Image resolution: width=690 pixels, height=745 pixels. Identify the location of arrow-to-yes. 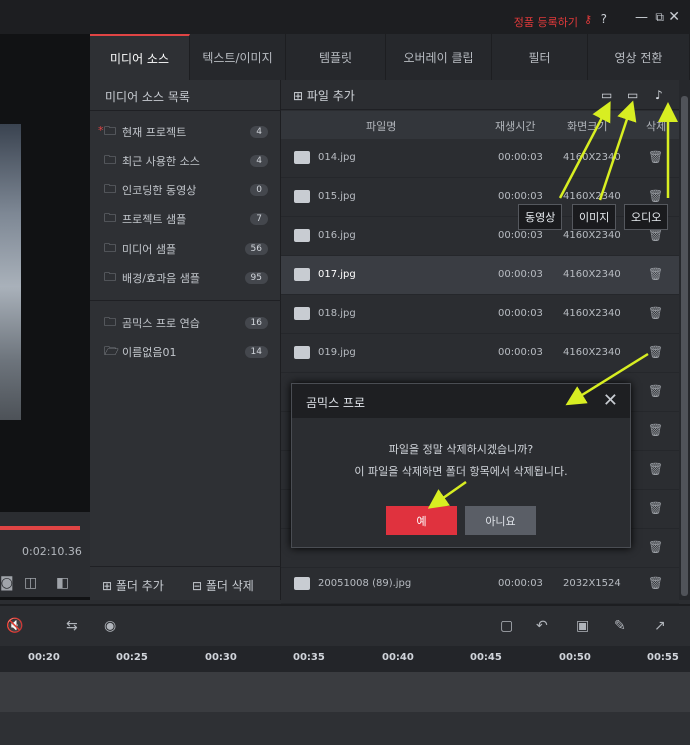
(447, 494).